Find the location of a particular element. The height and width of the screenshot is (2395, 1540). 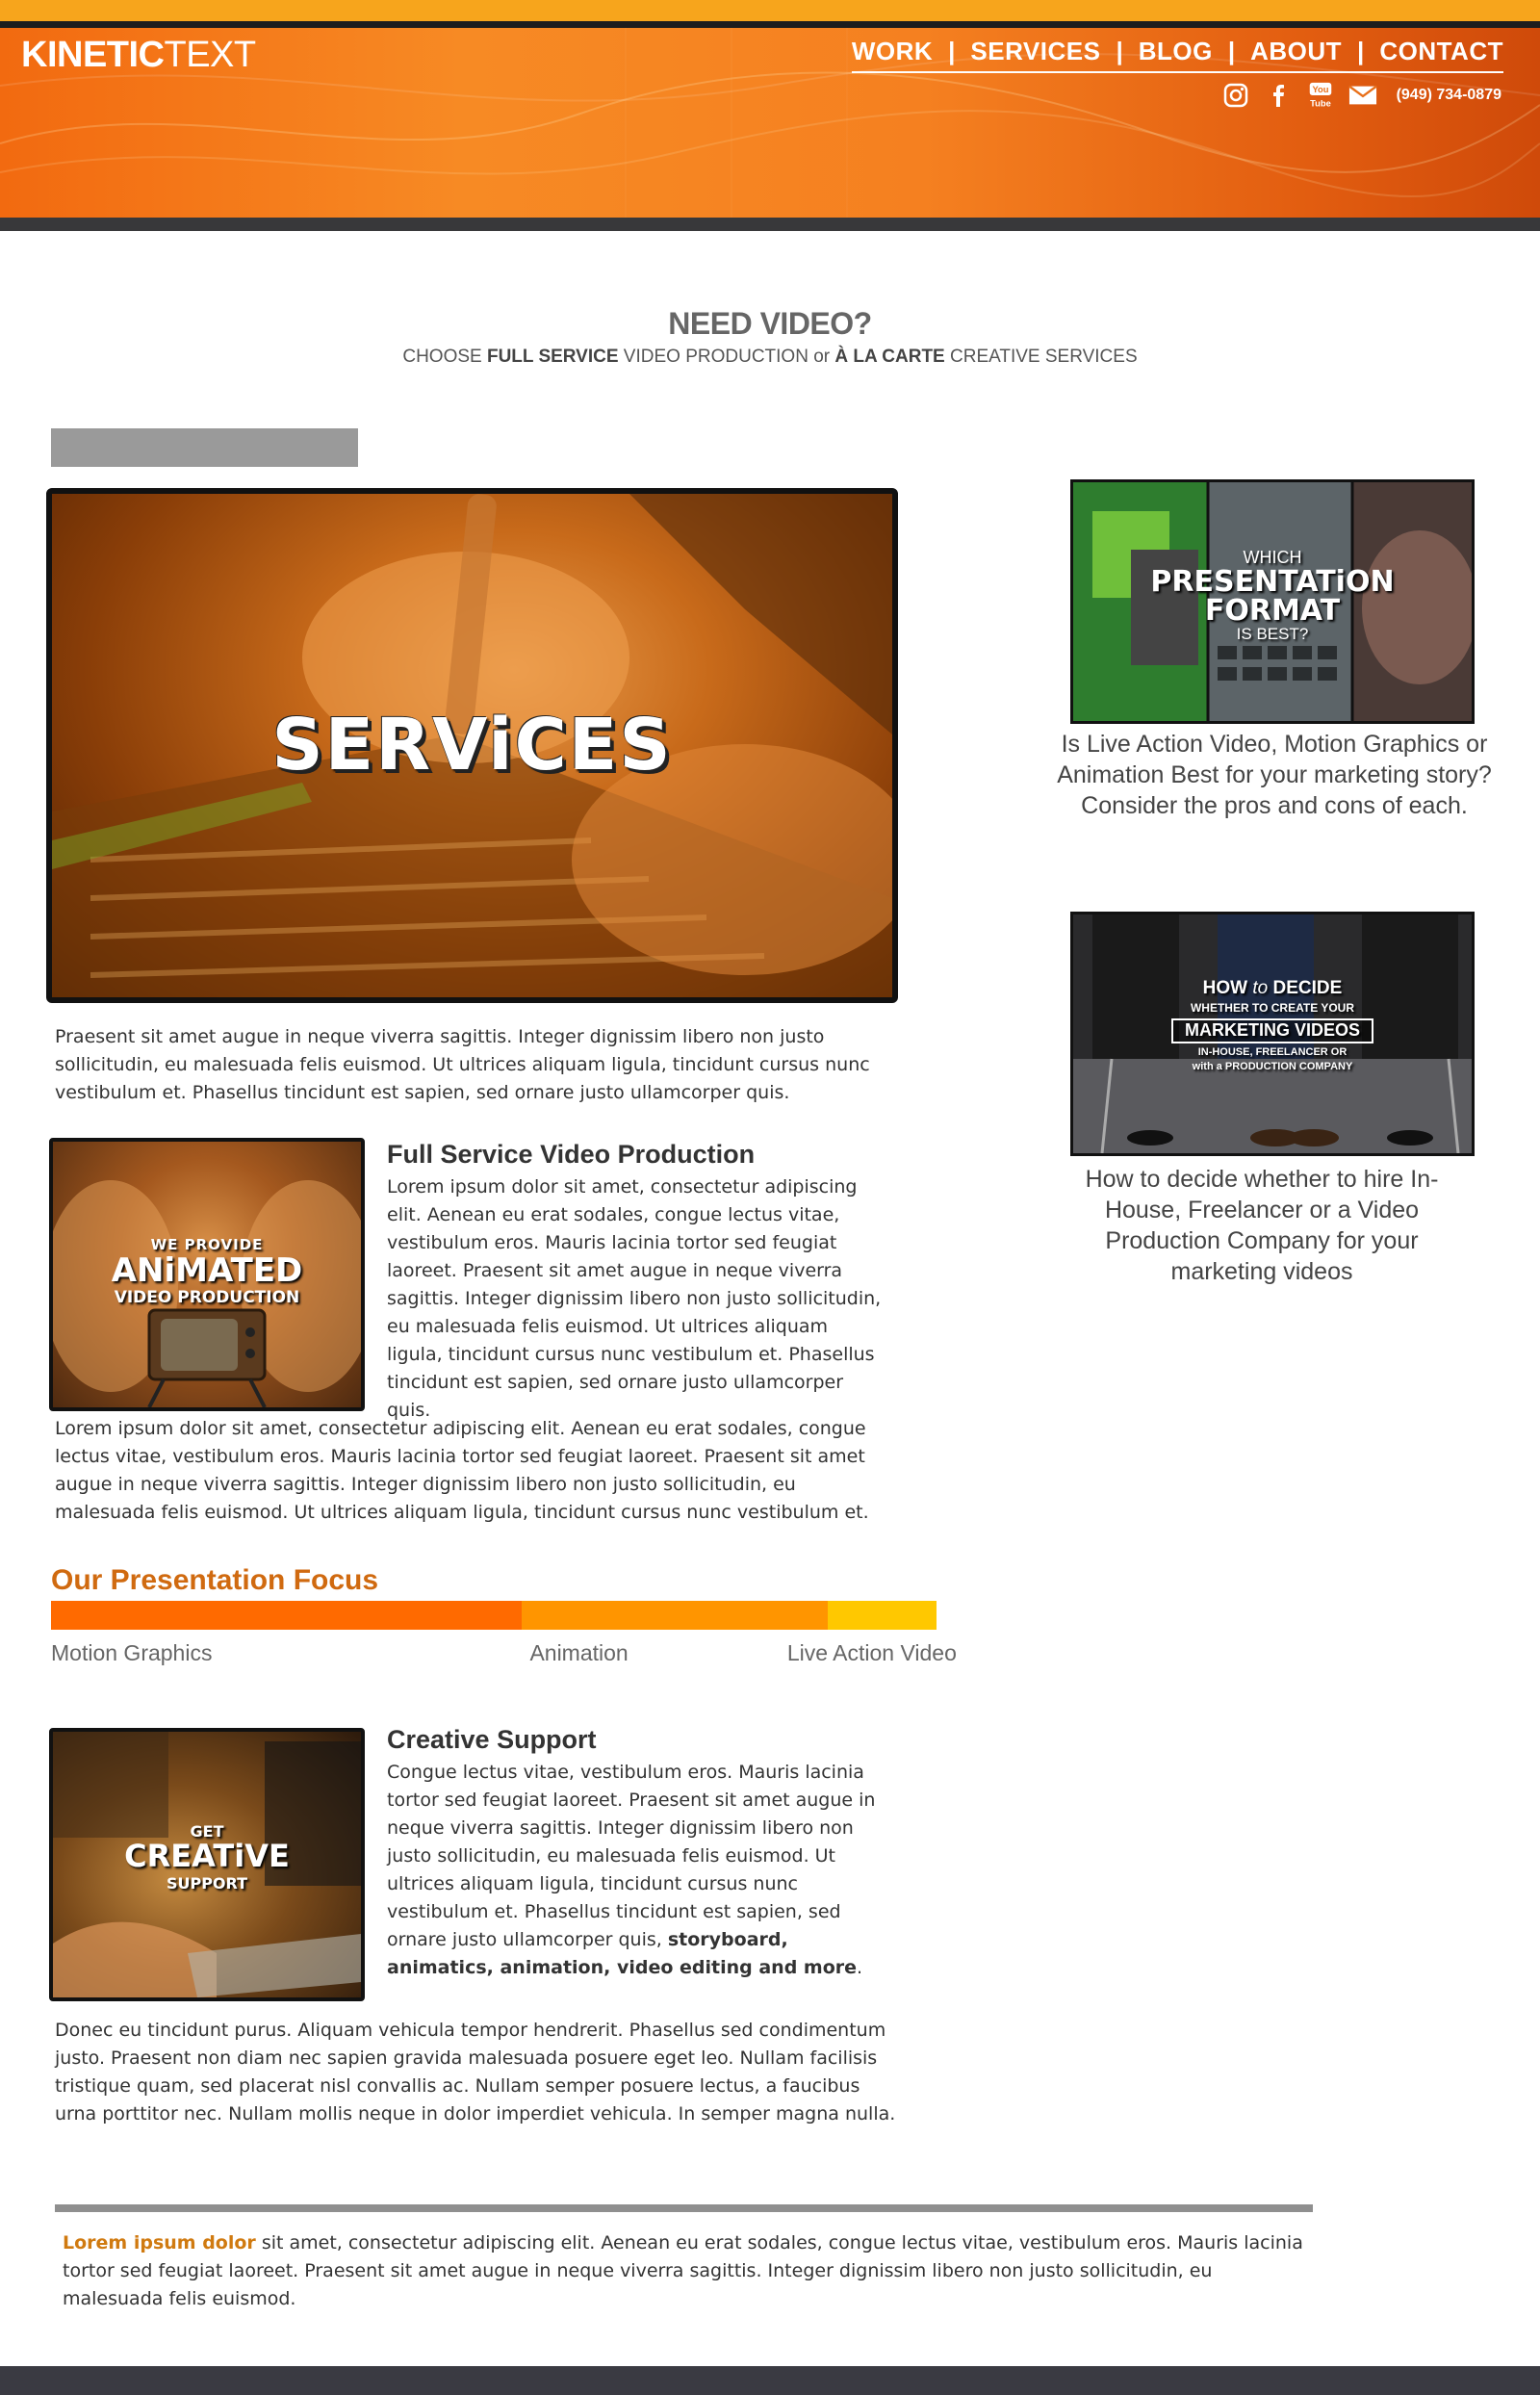

thumb-creative: CREATiVE is located at coordinates (207, 1856).